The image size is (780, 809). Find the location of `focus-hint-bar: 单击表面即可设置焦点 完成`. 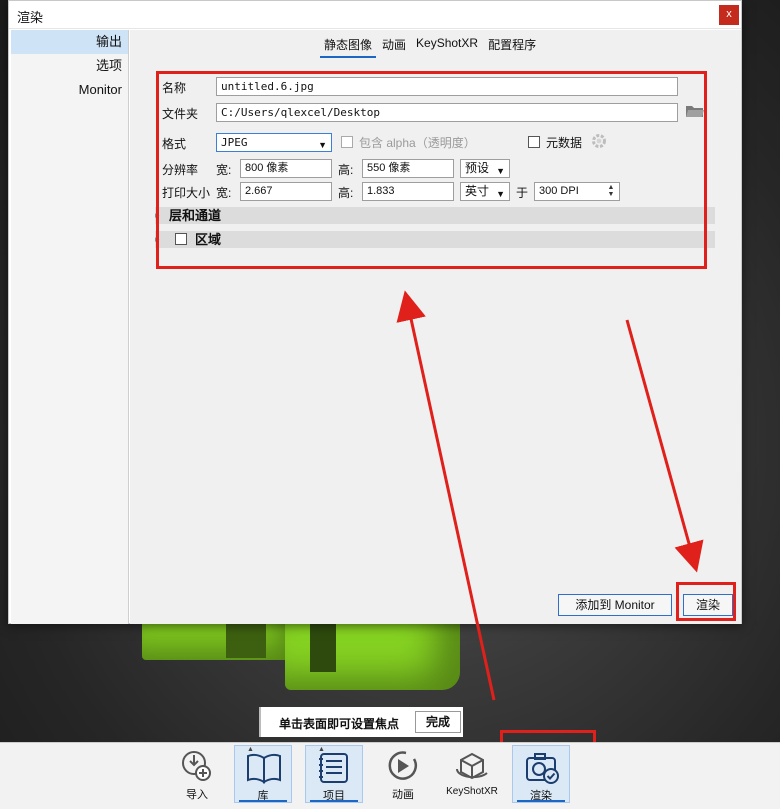

focus-hint-bar: 单击表面即可设置焦点 完成 is located at coordinates (361, 722).